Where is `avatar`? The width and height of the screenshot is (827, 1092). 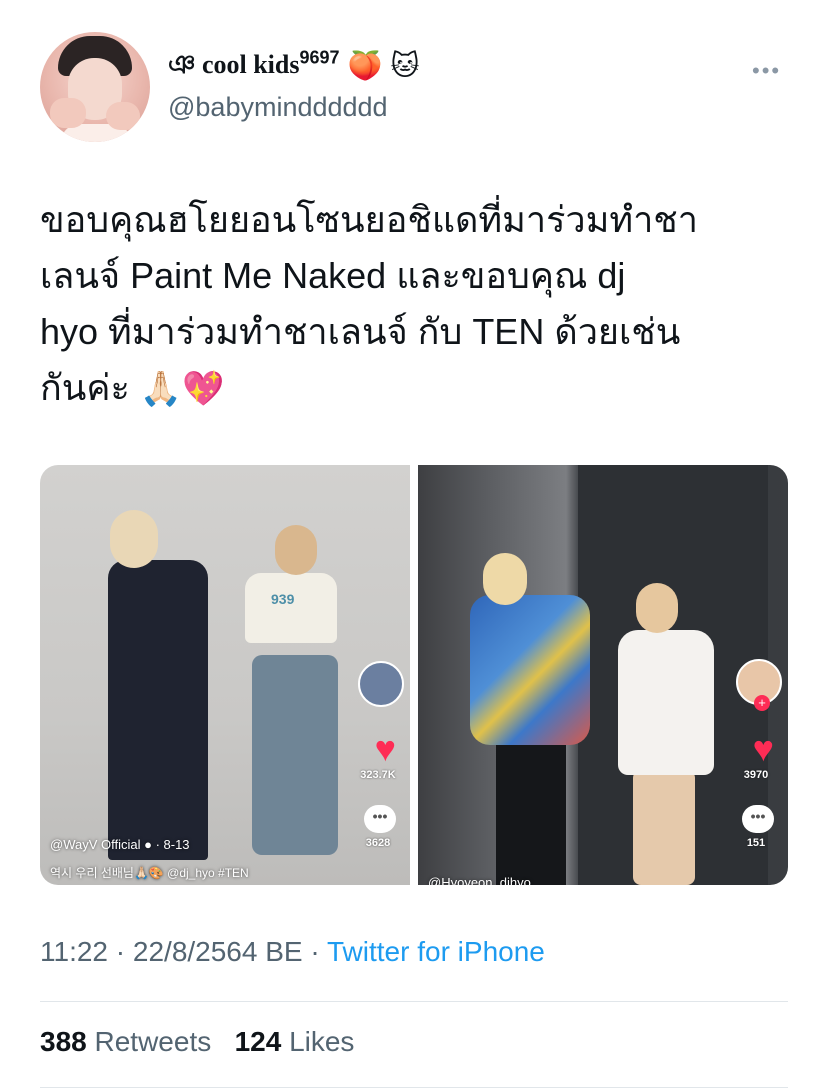 avatar is located at coordinates (95, 87).